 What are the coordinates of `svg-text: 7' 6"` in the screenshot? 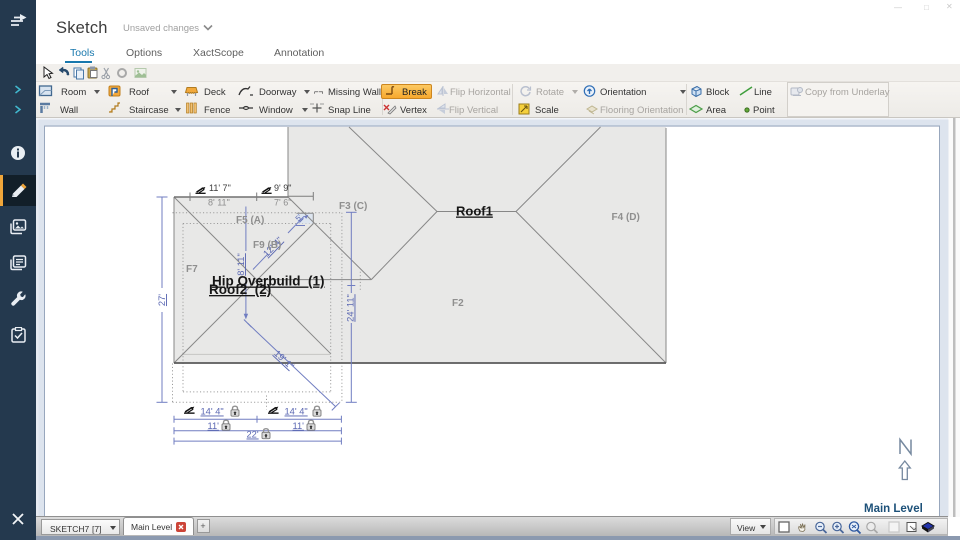 It's located at (282, 203).